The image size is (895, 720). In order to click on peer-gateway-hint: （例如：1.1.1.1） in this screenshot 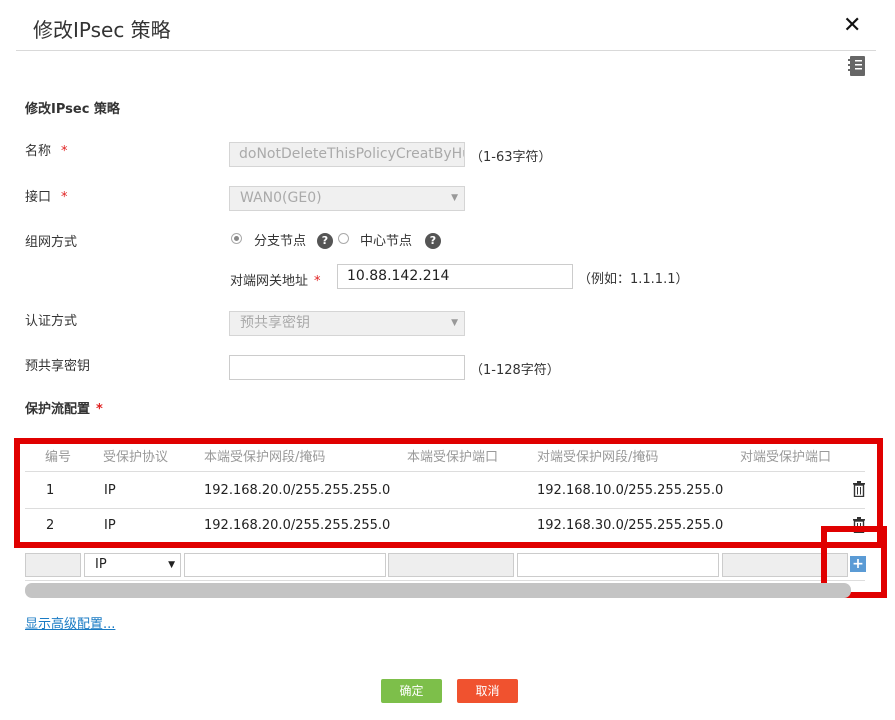, I will do `click(633, 279)`.